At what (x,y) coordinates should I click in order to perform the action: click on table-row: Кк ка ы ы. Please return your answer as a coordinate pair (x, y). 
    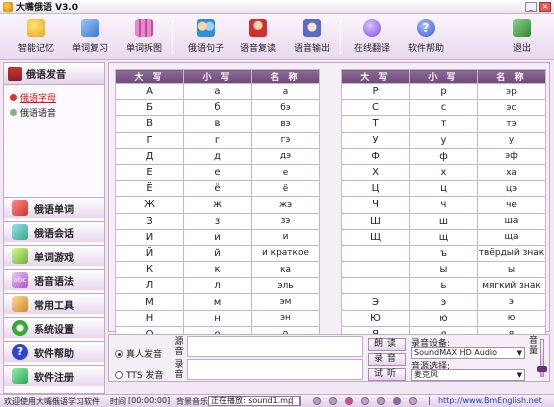
    Looking at the image, I should click on (330, 270).